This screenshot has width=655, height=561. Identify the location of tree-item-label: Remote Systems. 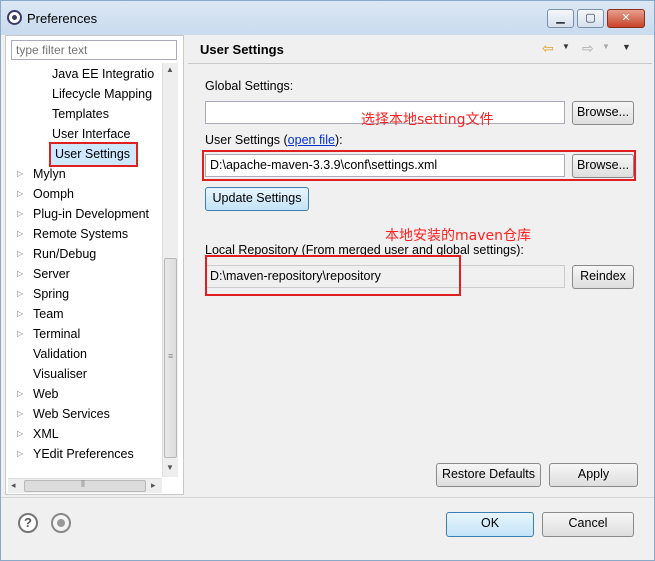
(81, 234).